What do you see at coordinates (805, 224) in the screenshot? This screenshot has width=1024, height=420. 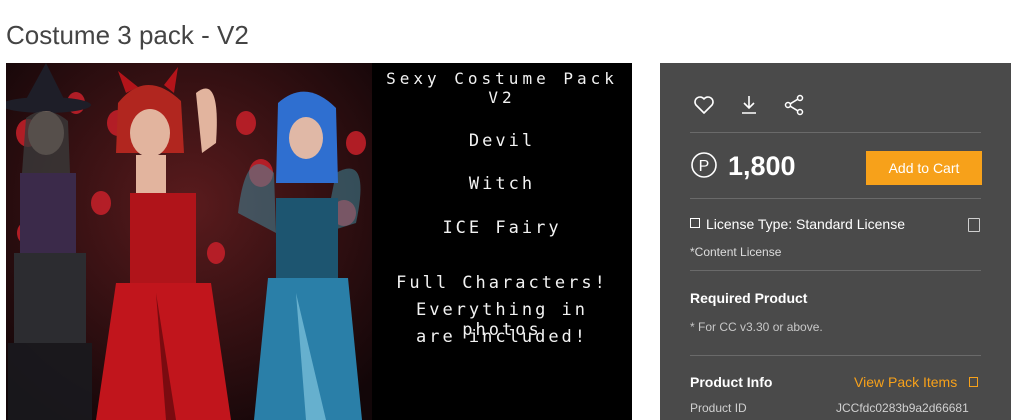 I see `license-type-label: License Type: Standard License` at bounding box center [805, 224].